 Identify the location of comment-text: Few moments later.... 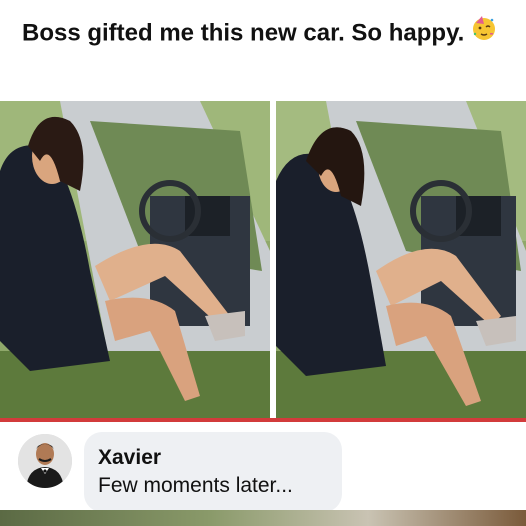
(195, 485).